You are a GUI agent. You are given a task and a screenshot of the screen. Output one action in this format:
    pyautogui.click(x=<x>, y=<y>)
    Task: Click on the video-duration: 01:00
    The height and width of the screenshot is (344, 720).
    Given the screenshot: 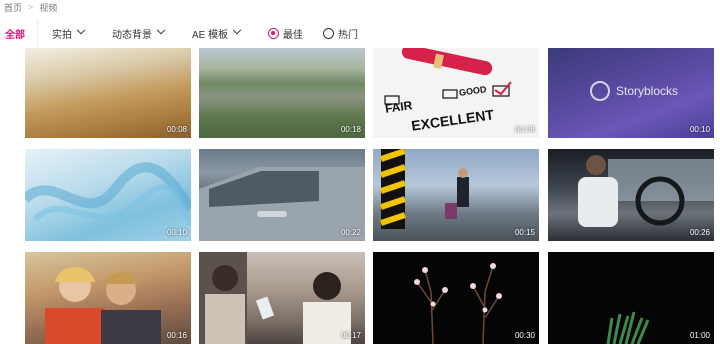 What is the action you would take?
    pyautogui.click(x=699, y=335)
    